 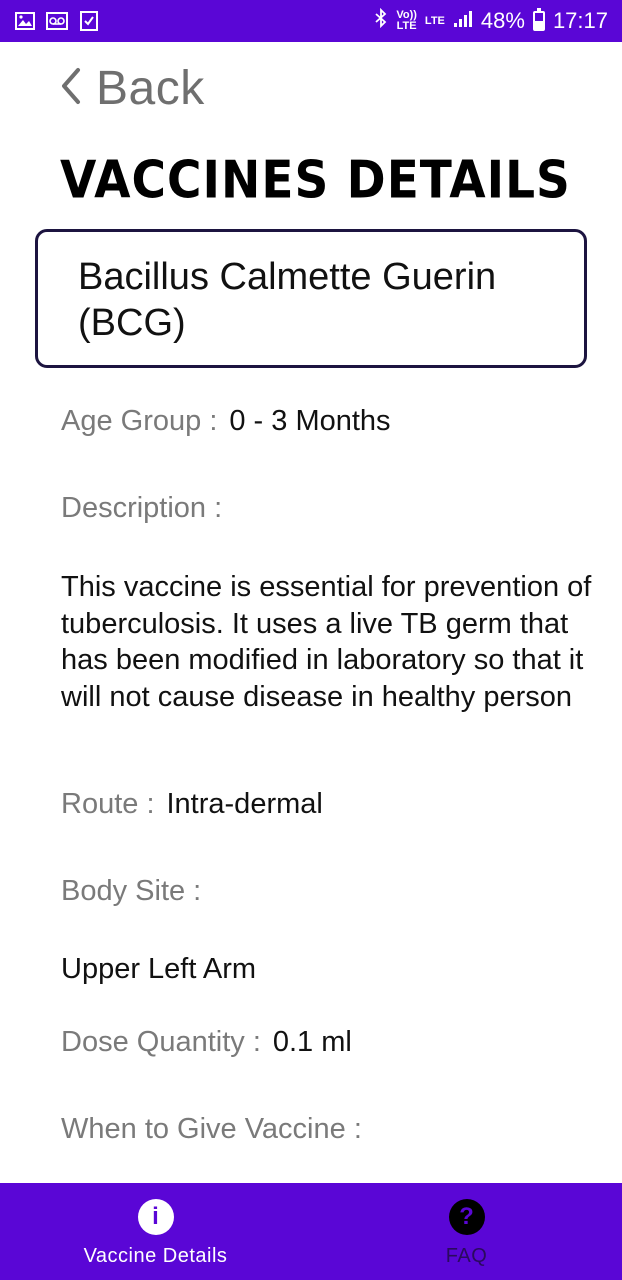 What do you see at coordinates (580, 20) in the screenshot?
I see `clock: 17:17` at bounding box center [580, 20].